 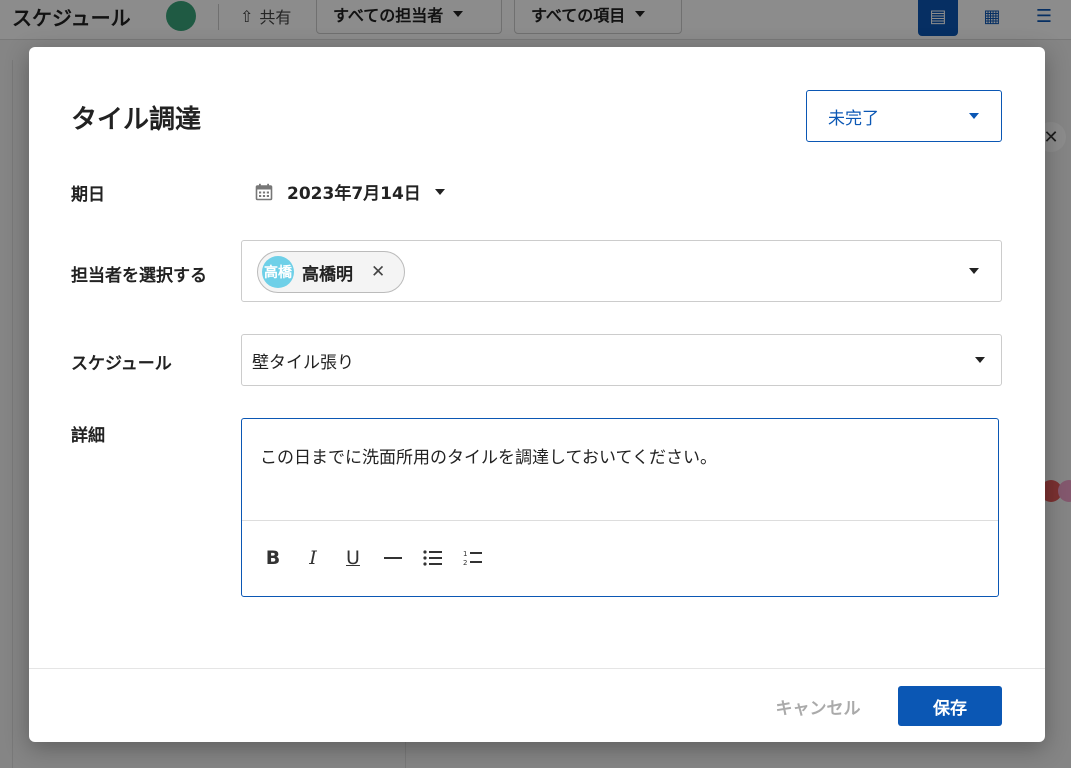 I want to click on status-select-value: 未完了, so click(x=853, y=118).